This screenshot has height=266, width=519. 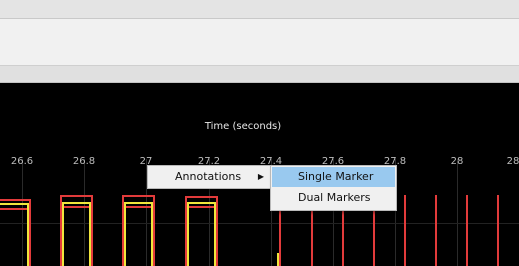 I want to click on menu-item-dual-markers: Dual Markers, so click(x=333, y=198).